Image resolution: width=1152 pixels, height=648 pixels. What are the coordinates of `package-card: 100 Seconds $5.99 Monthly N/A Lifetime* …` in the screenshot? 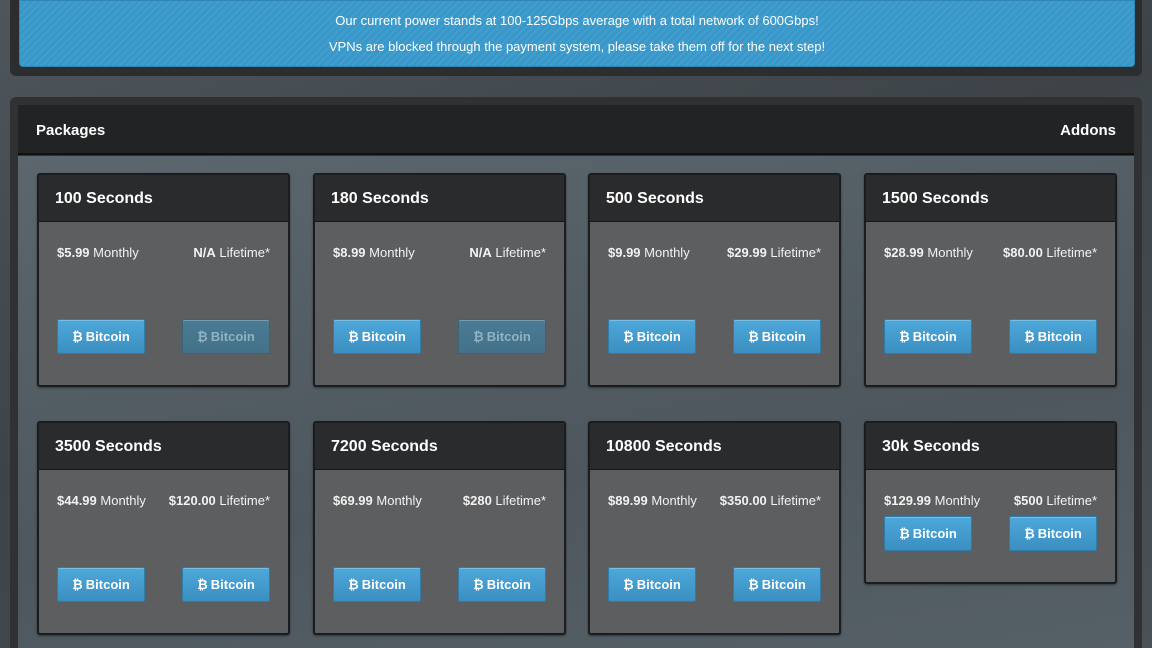 It's located at (163, 280).